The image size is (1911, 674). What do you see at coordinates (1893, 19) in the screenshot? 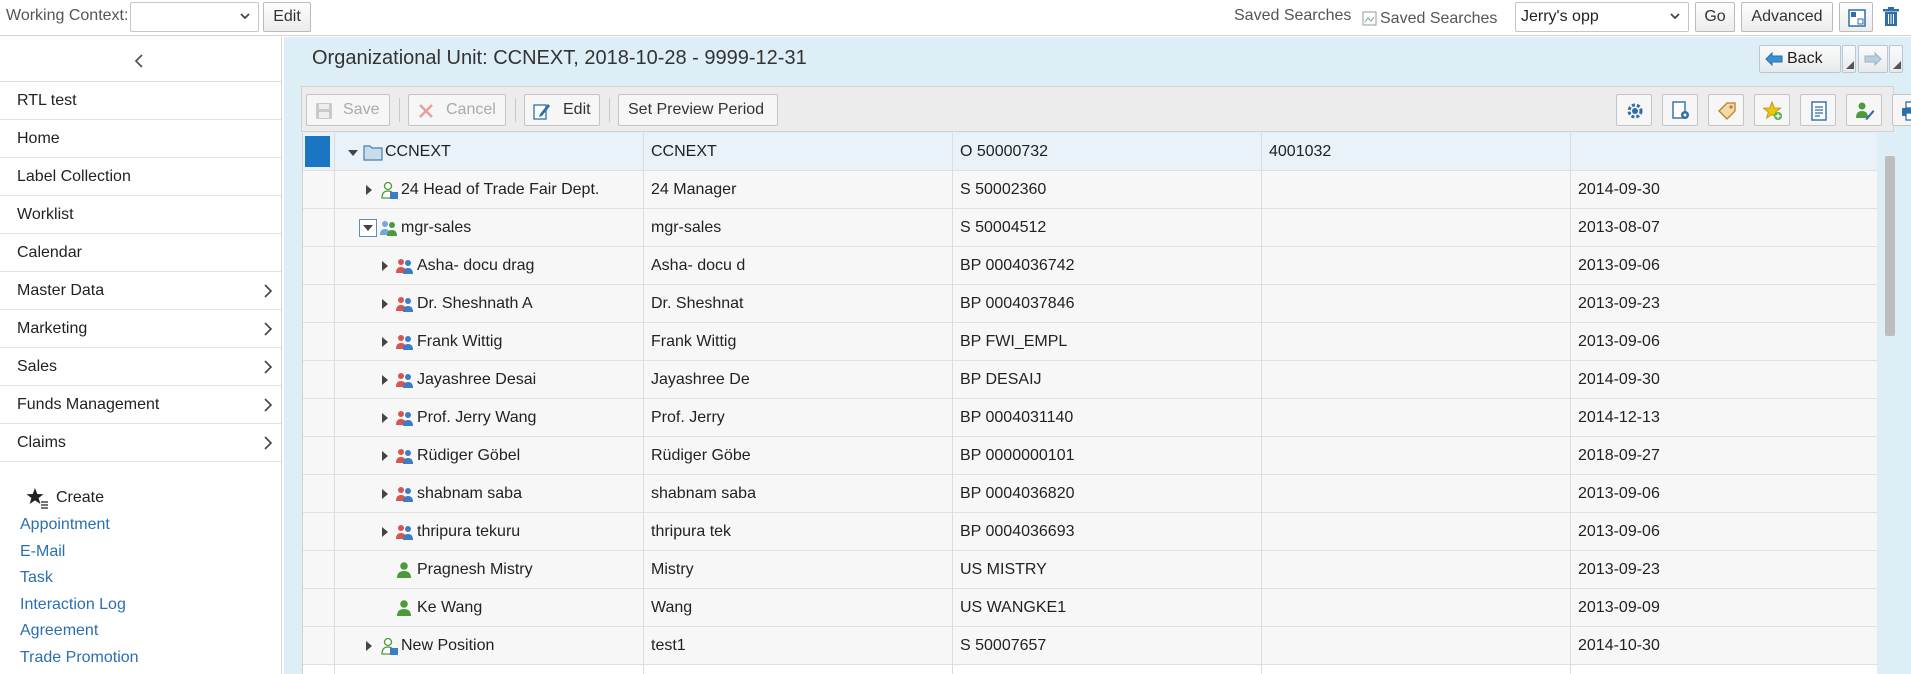
I see `delete-button` at bounding box center [1893, 19].